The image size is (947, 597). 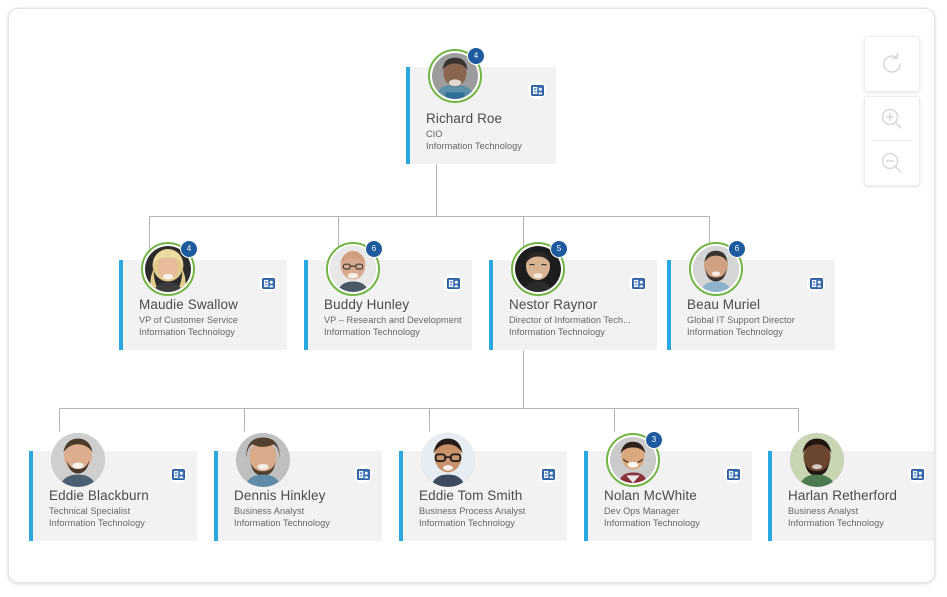 What do you see at coordinates (434, 134) in the screenshot?
I see `person-title: CIO` at bounding box center [434, 134].